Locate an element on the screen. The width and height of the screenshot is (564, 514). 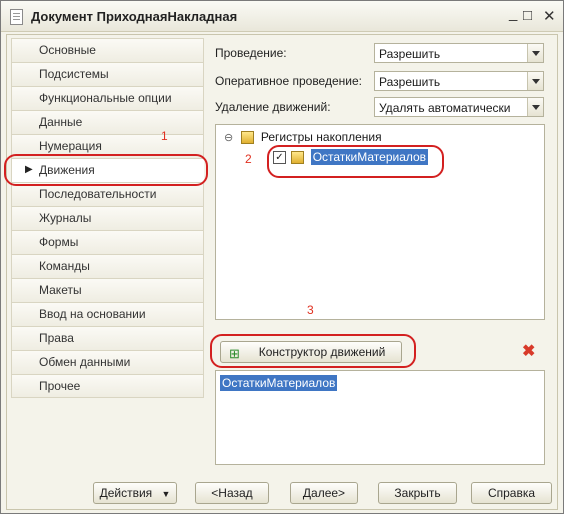
sidebar-item: Функциональные опции is located at coordinates (107, 98).